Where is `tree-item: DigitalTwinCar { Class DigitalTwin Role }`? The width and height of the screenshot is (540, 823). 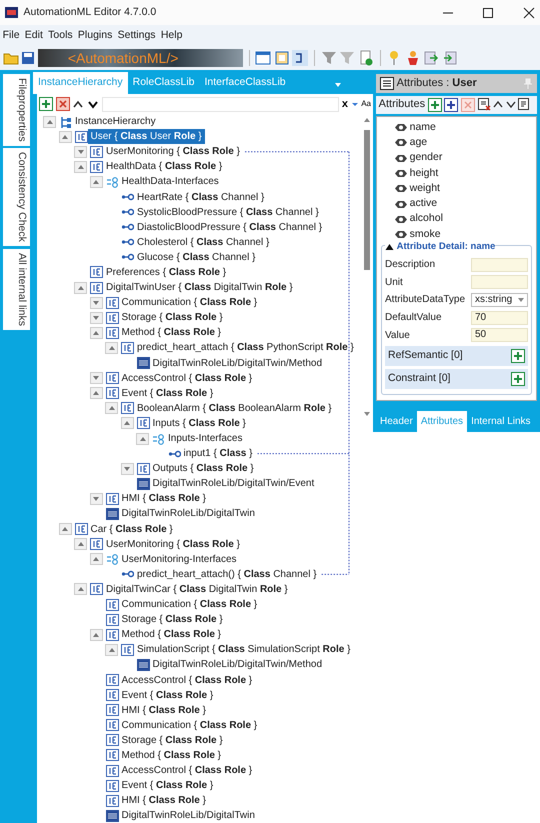 tree-item: DigitalTwinCar { Class DigitalTwin Role } is located at coordinates (197, 589).